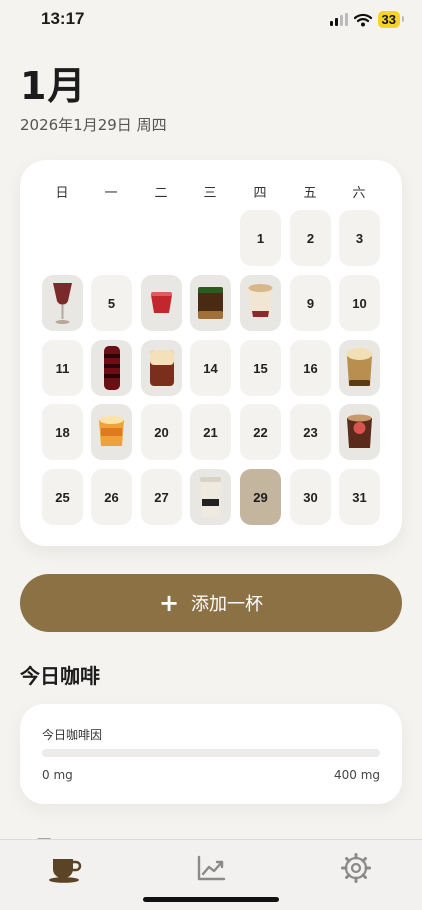  I want to click on caffeine-progress-bar, so click(211, 753).